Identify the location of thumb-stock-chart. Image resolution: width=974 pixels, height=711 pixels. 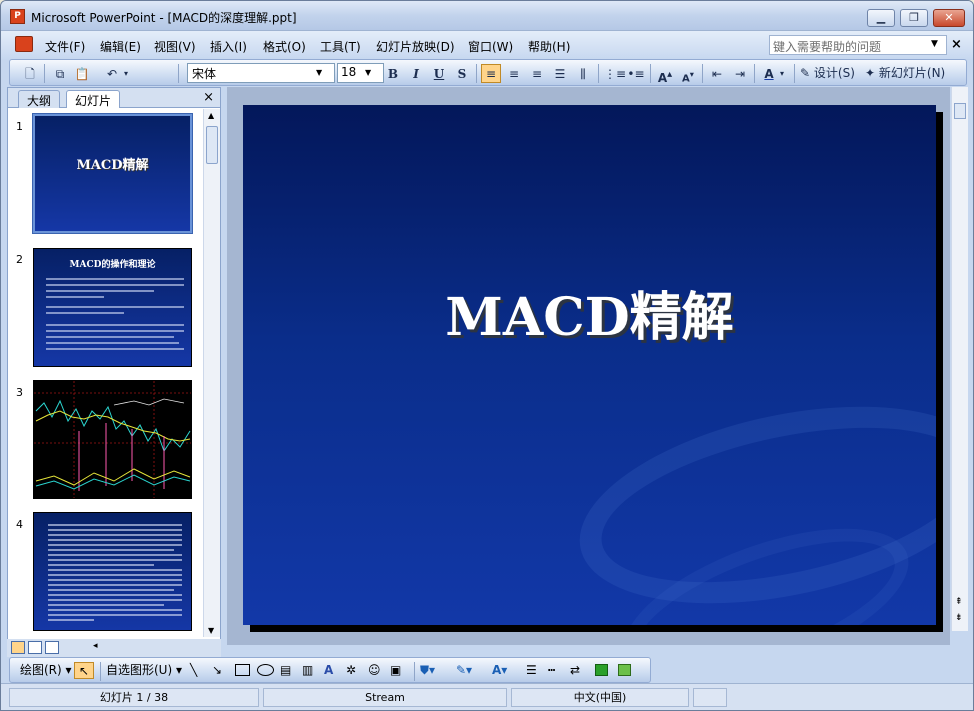
(112, 439).